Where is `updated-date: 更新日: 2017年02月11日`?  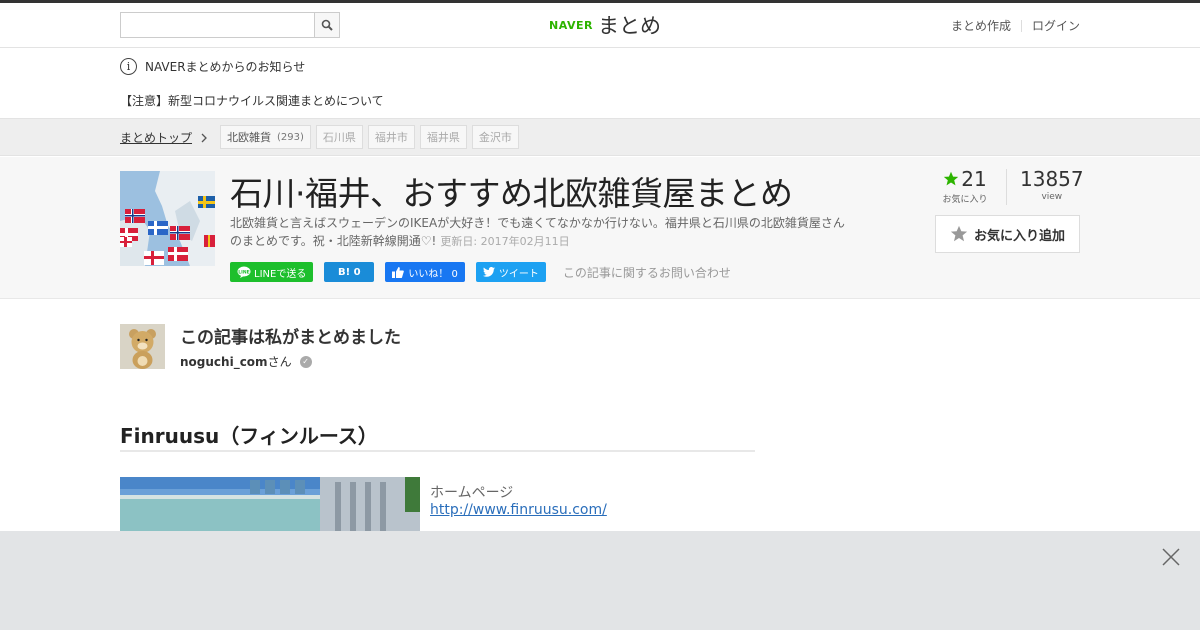 updated-date: 更新日: 2017年02月11日 is located at coordinates (505, 241).